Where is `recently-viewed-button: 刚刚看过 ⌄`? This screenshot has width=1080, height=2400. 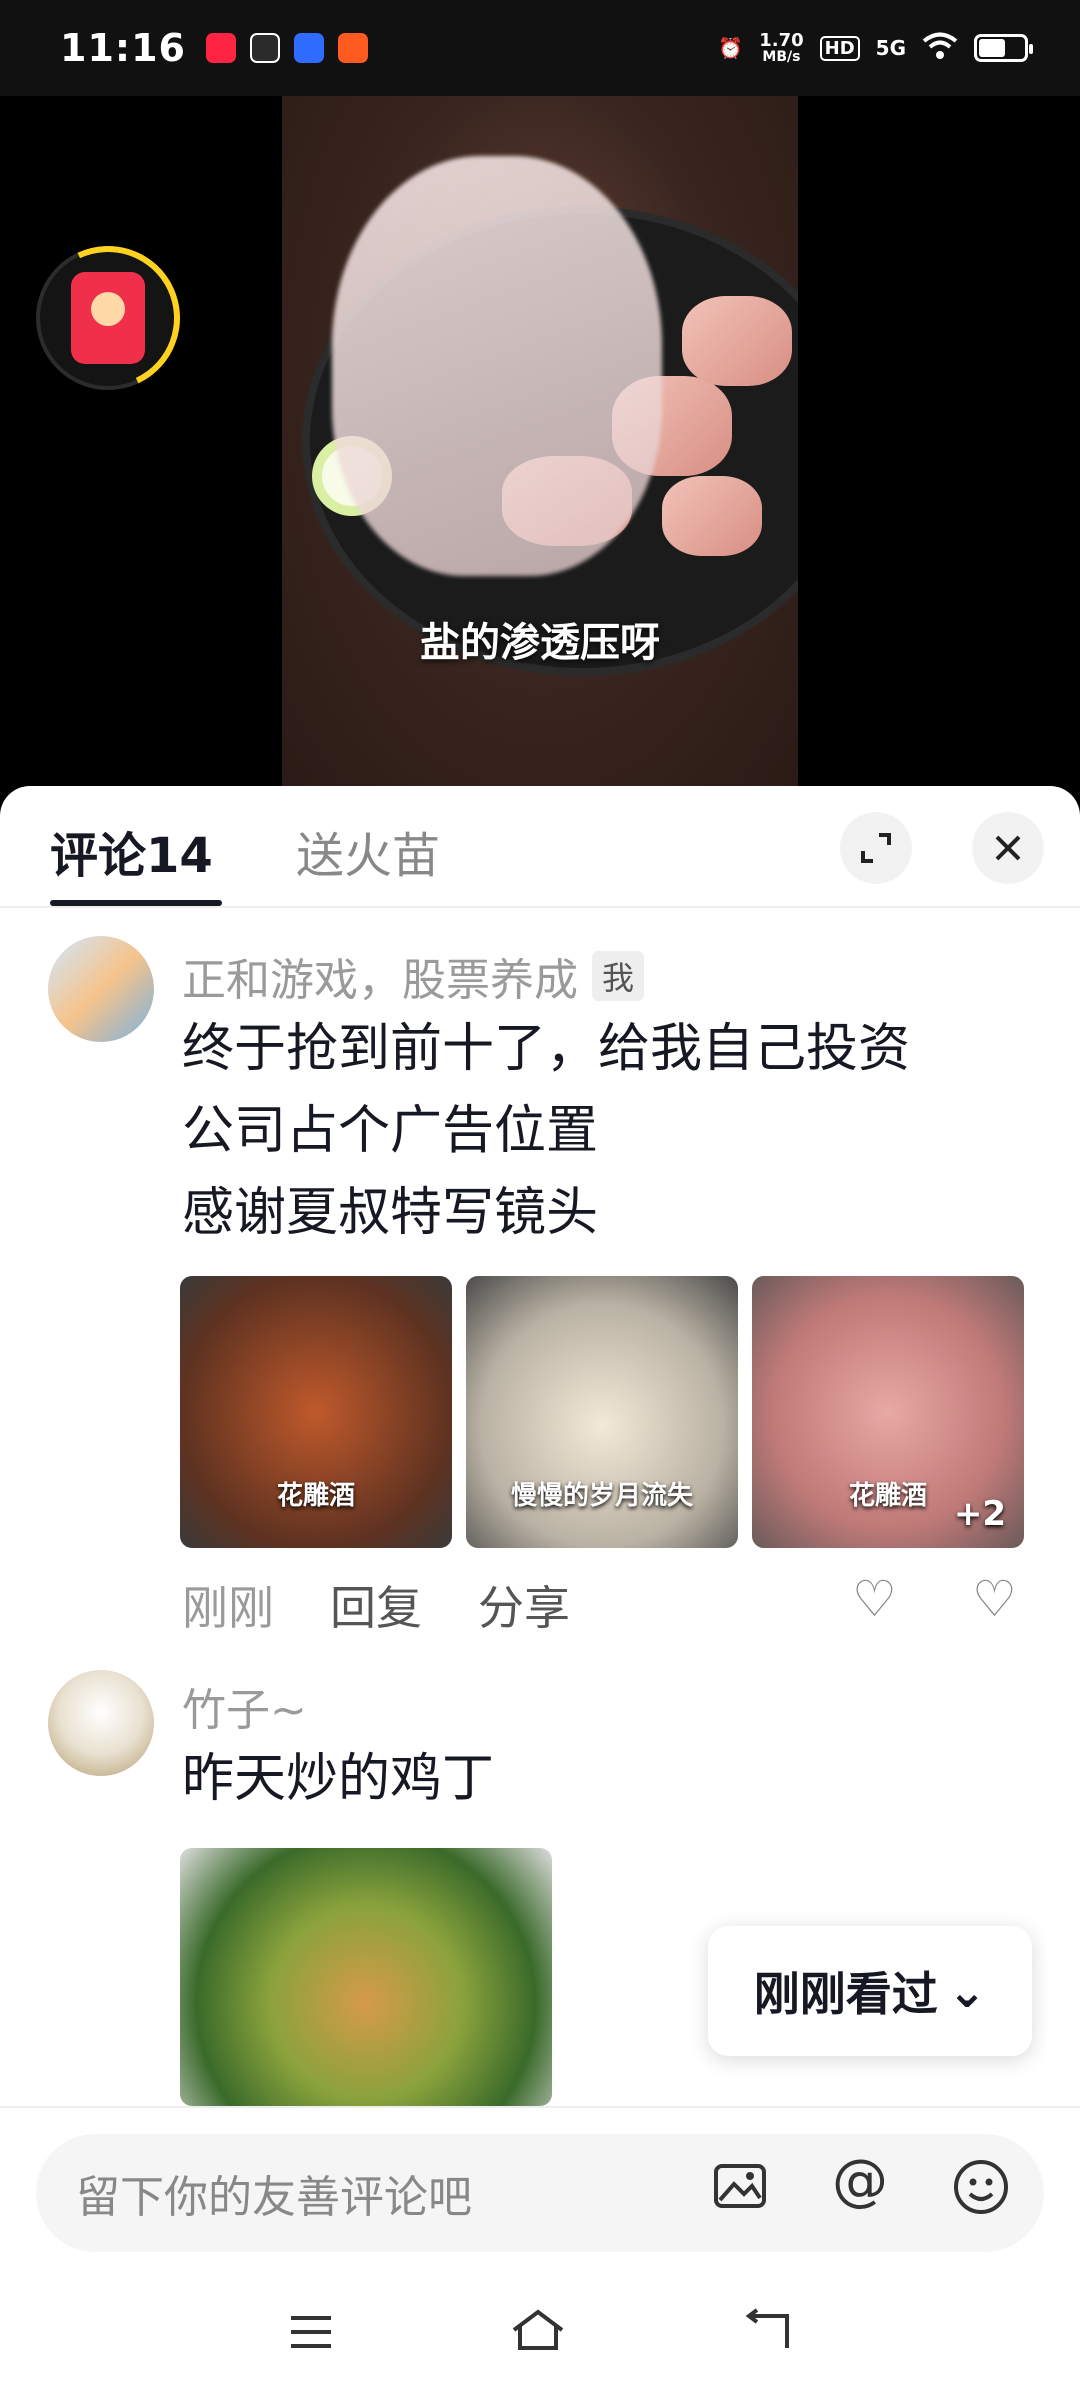 recently-viewed-button: 刚刚看过 ⌄ is located at coordinates (870, 1991).